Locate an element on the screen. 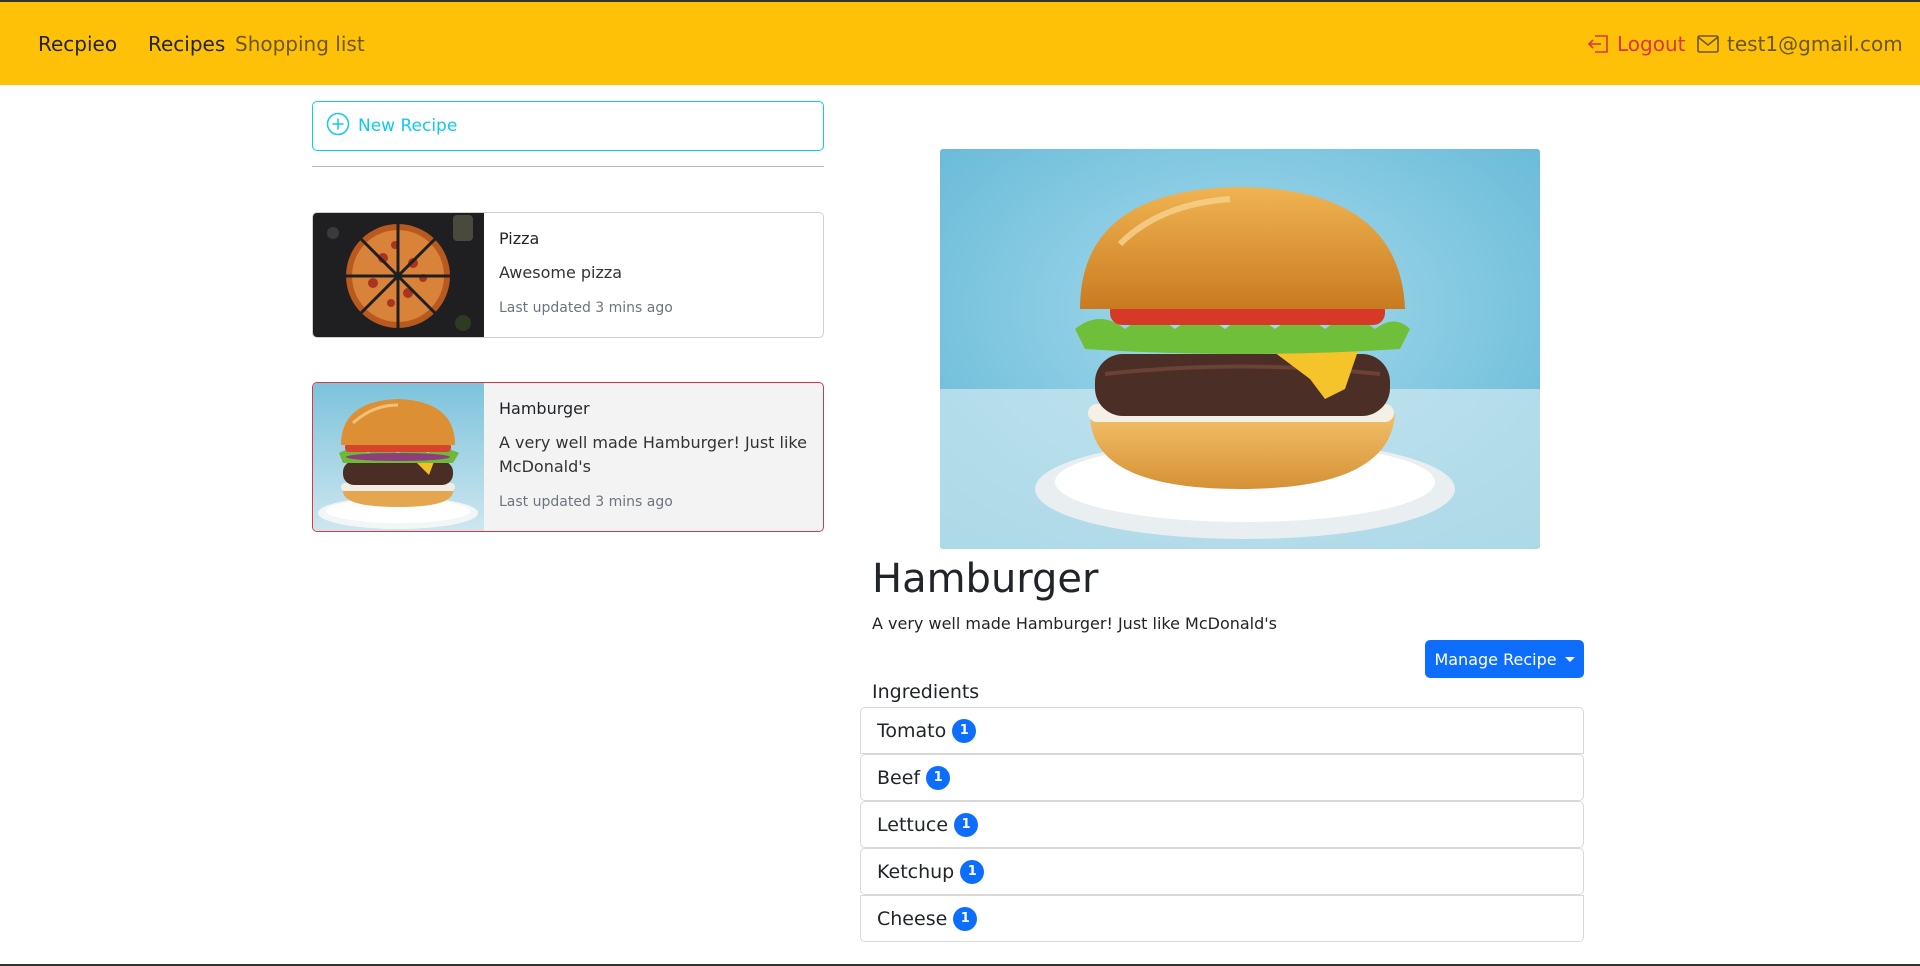 This screenshot has height=966, width=1920. logout-link: Logout is located at coordinates (1636, 44).